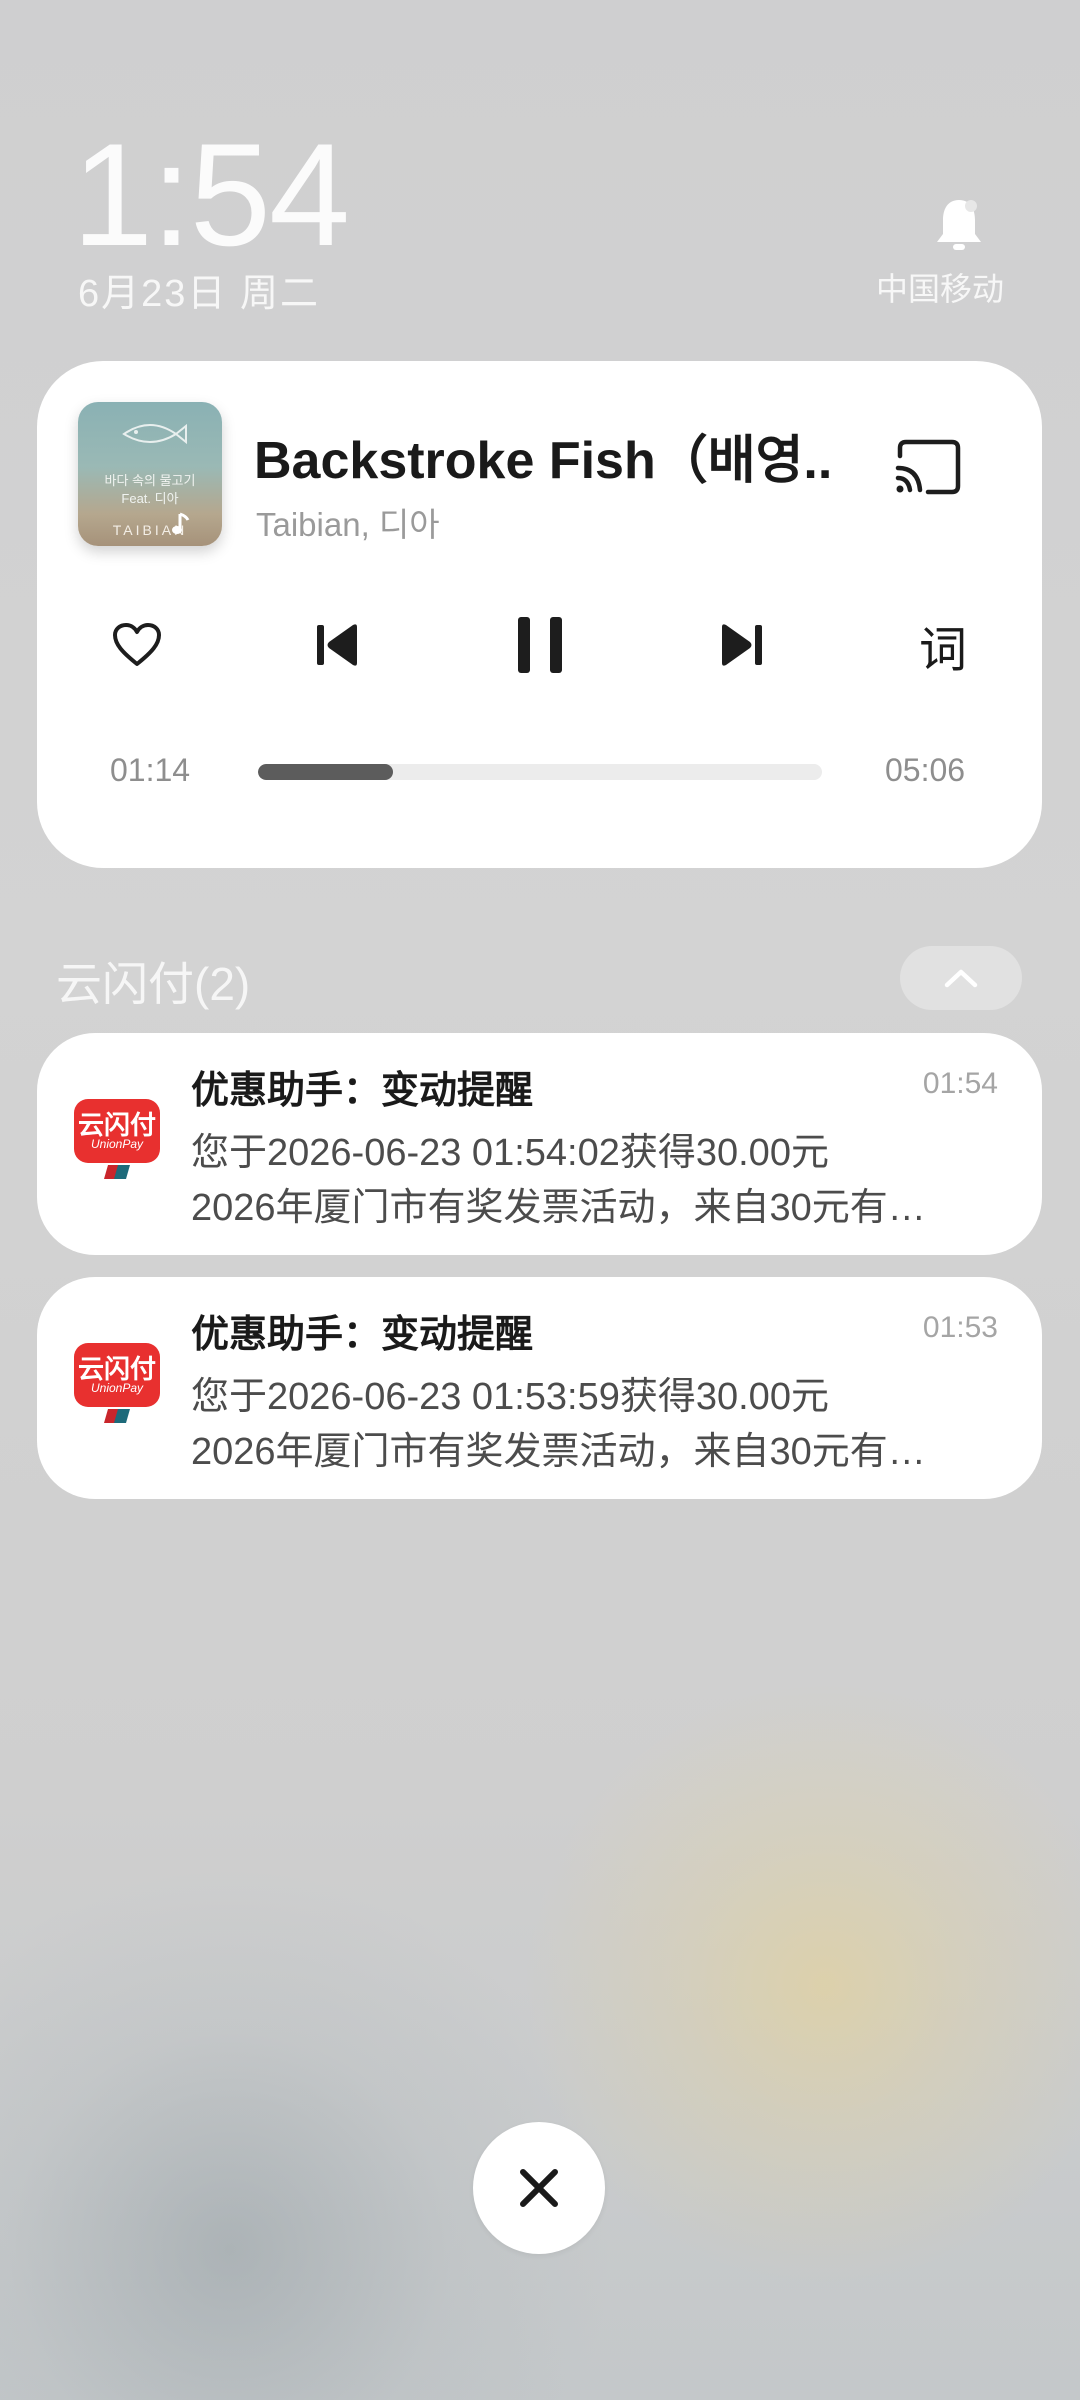 This screenshot has width=1080, height=2400. I want to click on album-art-text: Feat. 디아, so click(150, 498).